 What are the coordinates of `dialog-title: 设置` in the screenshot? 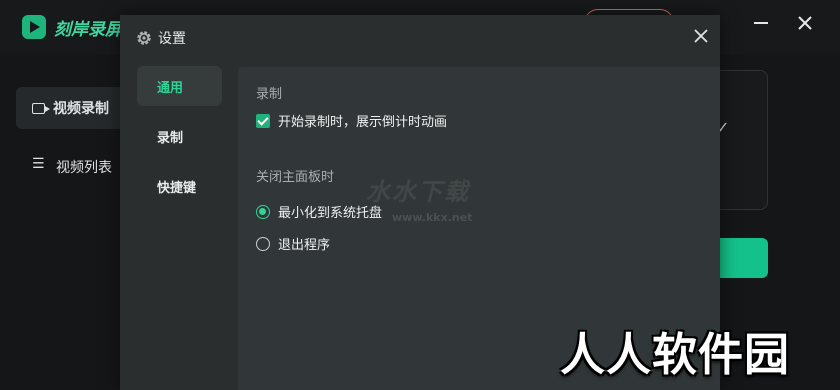 It's located at (161, 38).